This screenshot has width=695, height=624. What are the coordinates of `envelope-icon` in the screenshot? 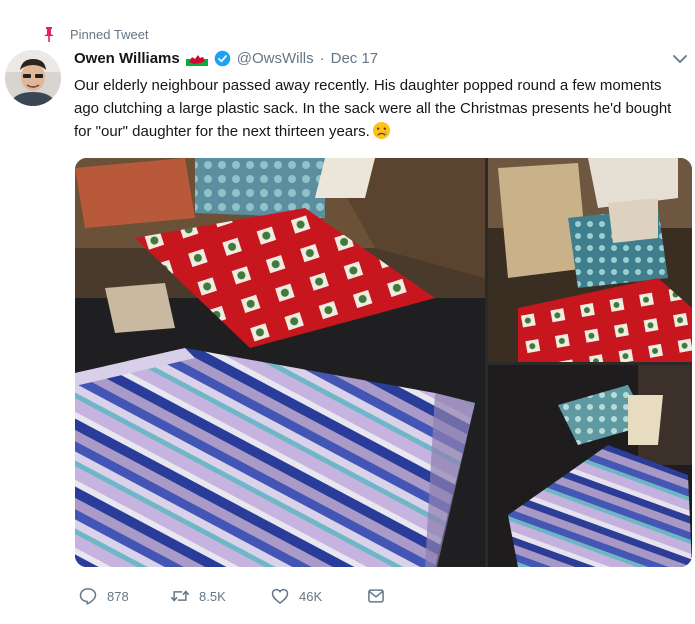 It's located at (376, 596).